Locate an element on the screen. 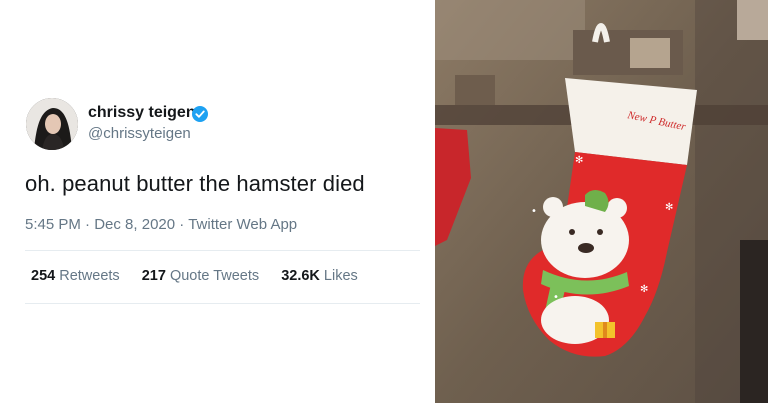 This screenshot has height=403, width=768. author-handle: @chrissyteigen is located at coordinates (139, 133).